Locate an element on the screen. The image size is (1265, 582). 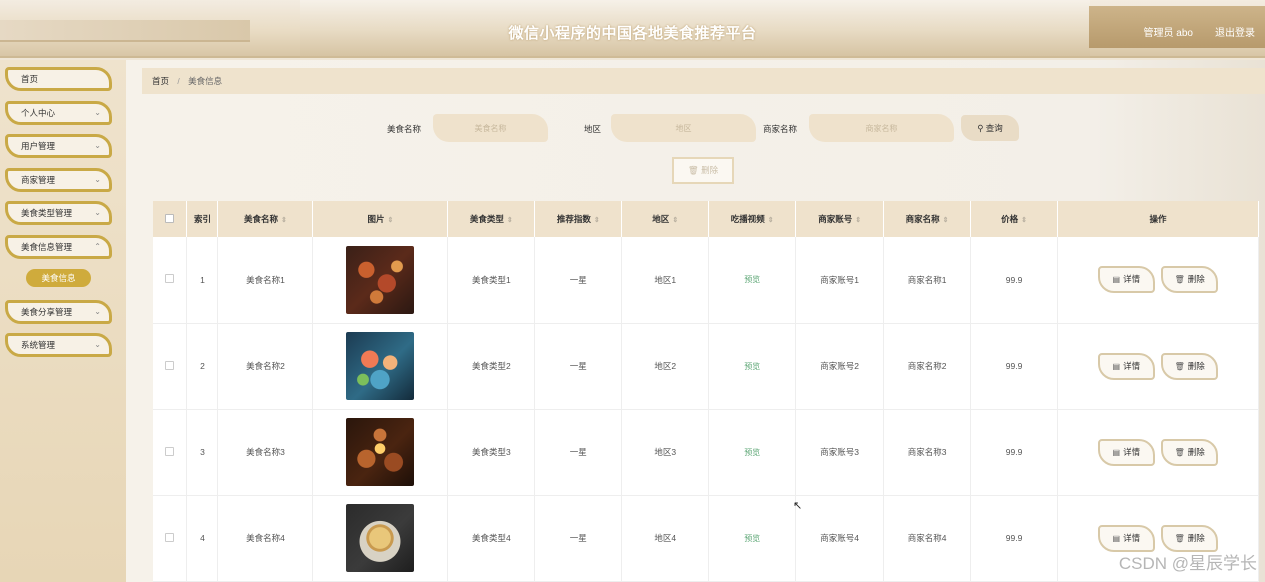
sidebar-item-home: 首页 is located at coordinates (58, 79).